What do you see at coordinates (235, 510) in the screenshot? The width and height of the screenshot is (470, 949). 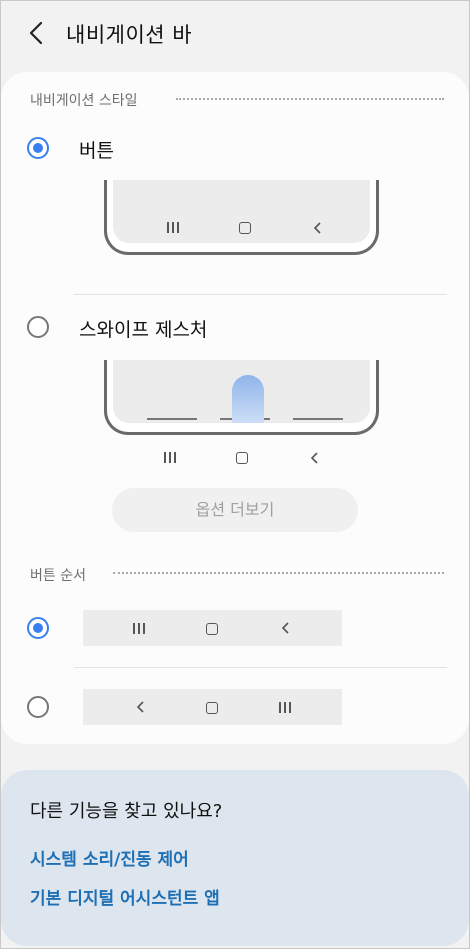 I see `more-options-button: 옵션 더보기` at bounding box center [235, 510].